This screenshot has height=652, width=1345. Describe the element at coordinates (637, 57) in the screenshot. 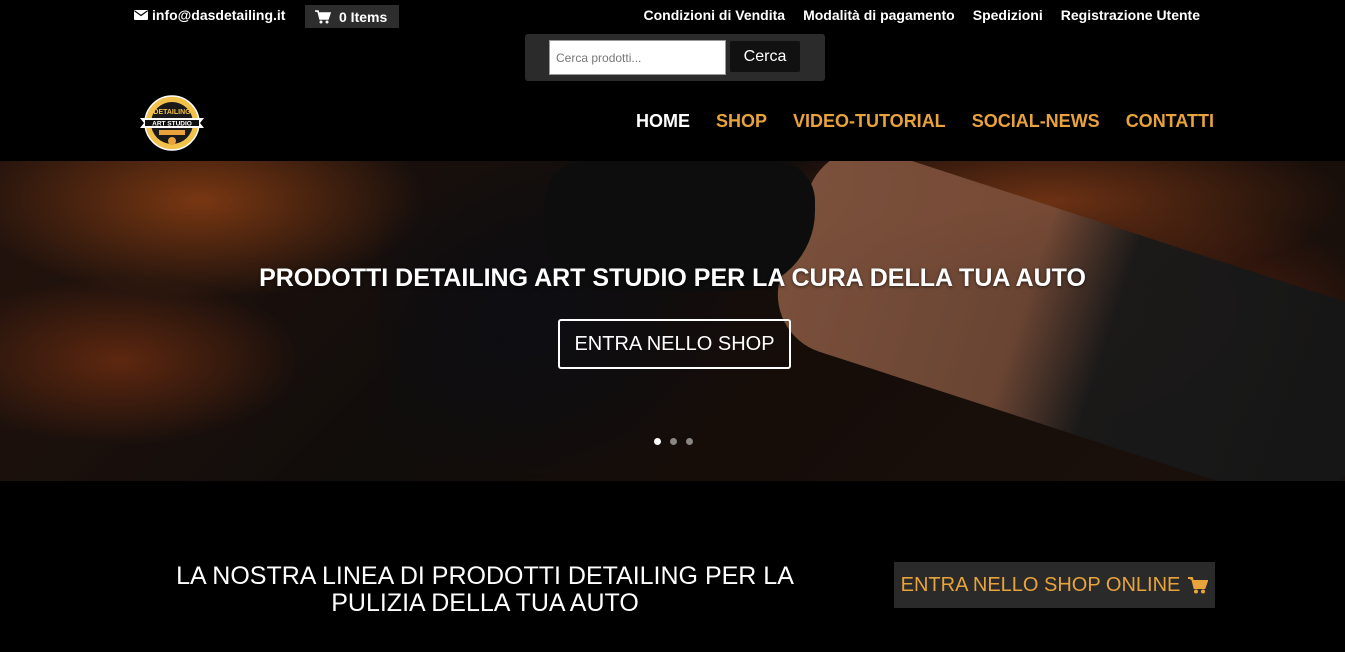

I see `search-input` at that location.